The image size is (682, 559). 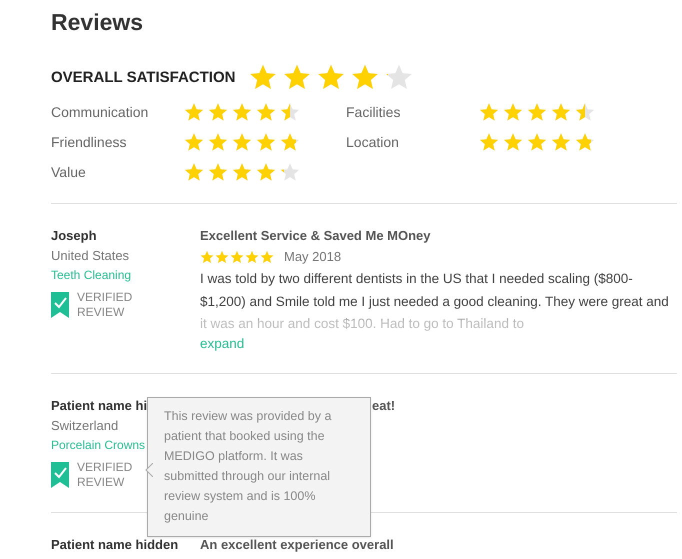 What do you see at coordinates (373, 142) in the screenshot?
I see `rating-label: Location` at bounding box center [373, 142].